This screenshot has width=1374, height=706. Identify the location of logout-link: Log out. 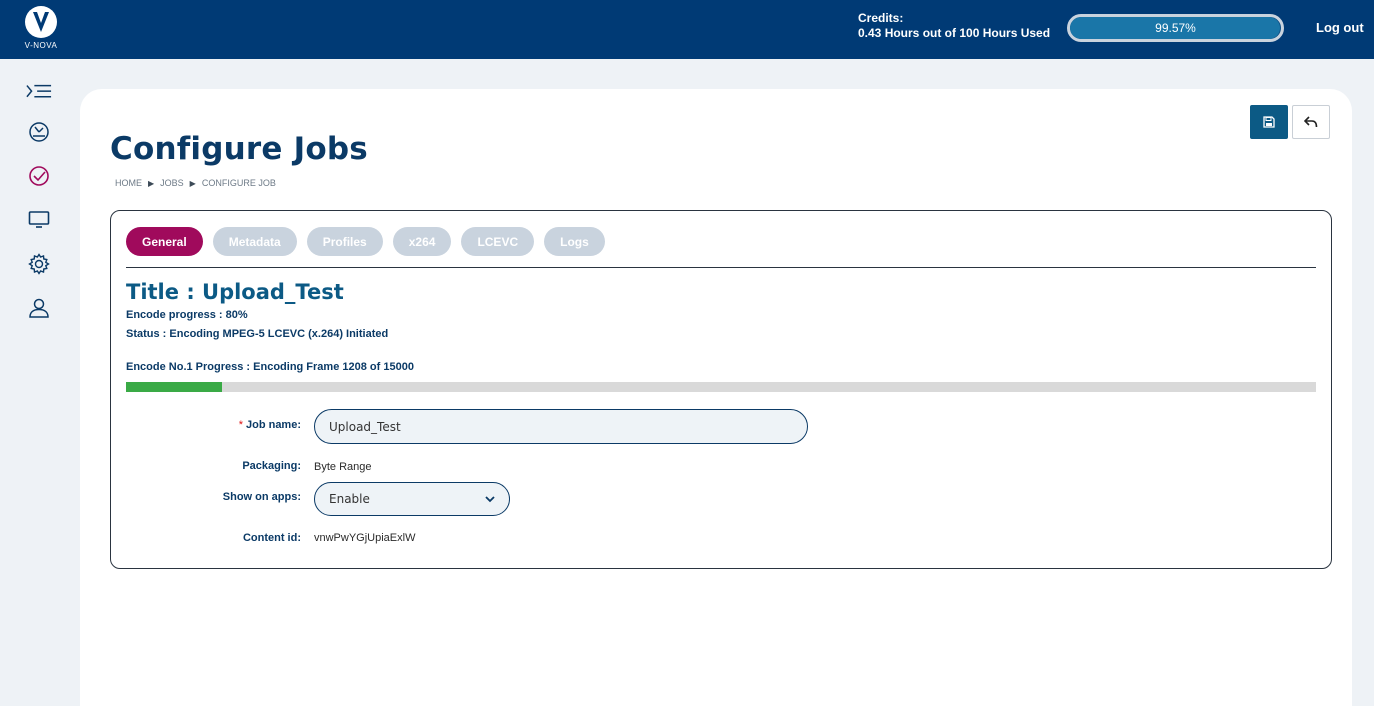
(1340, 27).